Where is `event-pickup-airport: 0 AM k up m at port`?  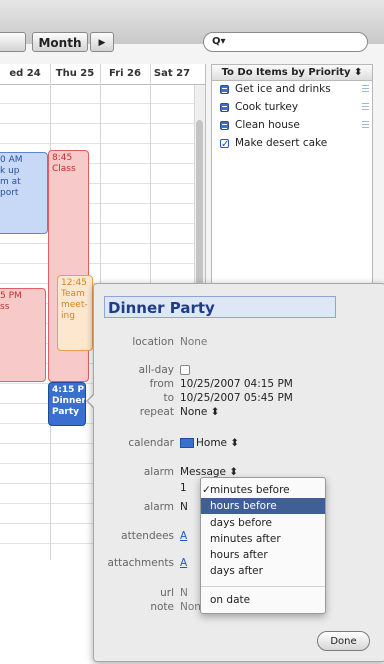
event-pickup-airport: 0 AM k up m at port is located at coordinates (24, 193).